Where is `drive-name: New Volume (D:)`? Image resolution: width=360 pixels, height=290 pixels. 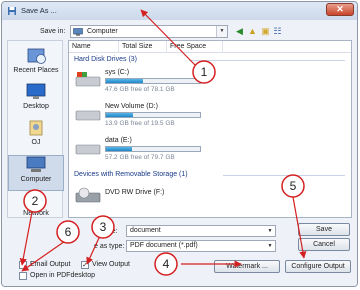
drive-name: New Volume (D:) is located at coordinates (131, 106).